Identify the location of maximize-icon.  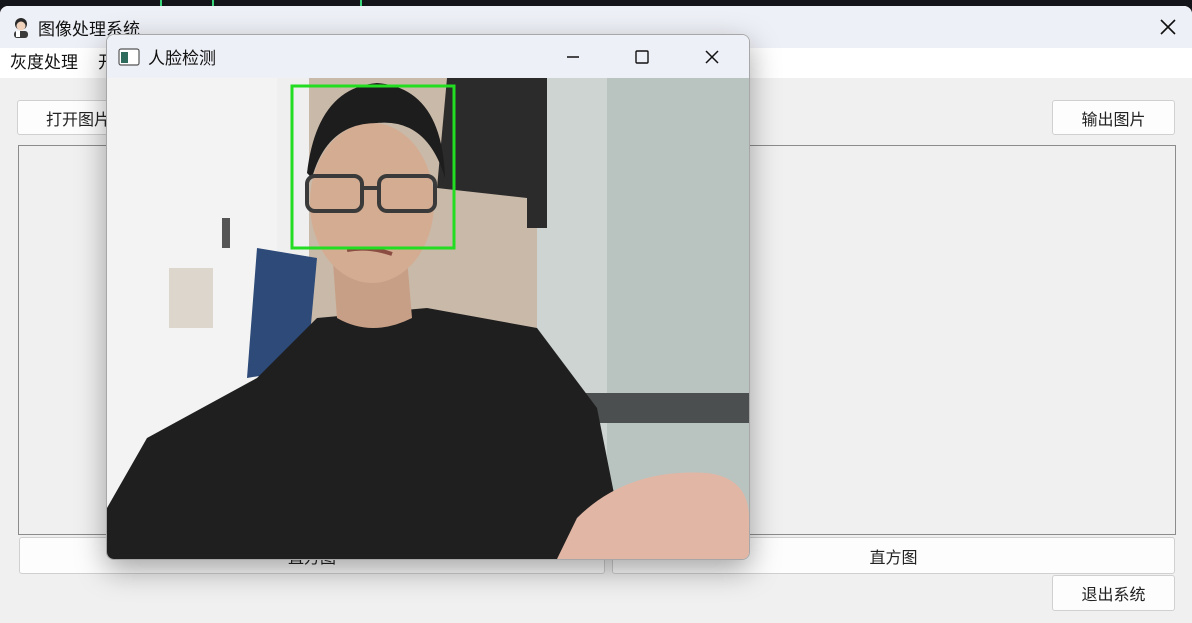
(642, 57).